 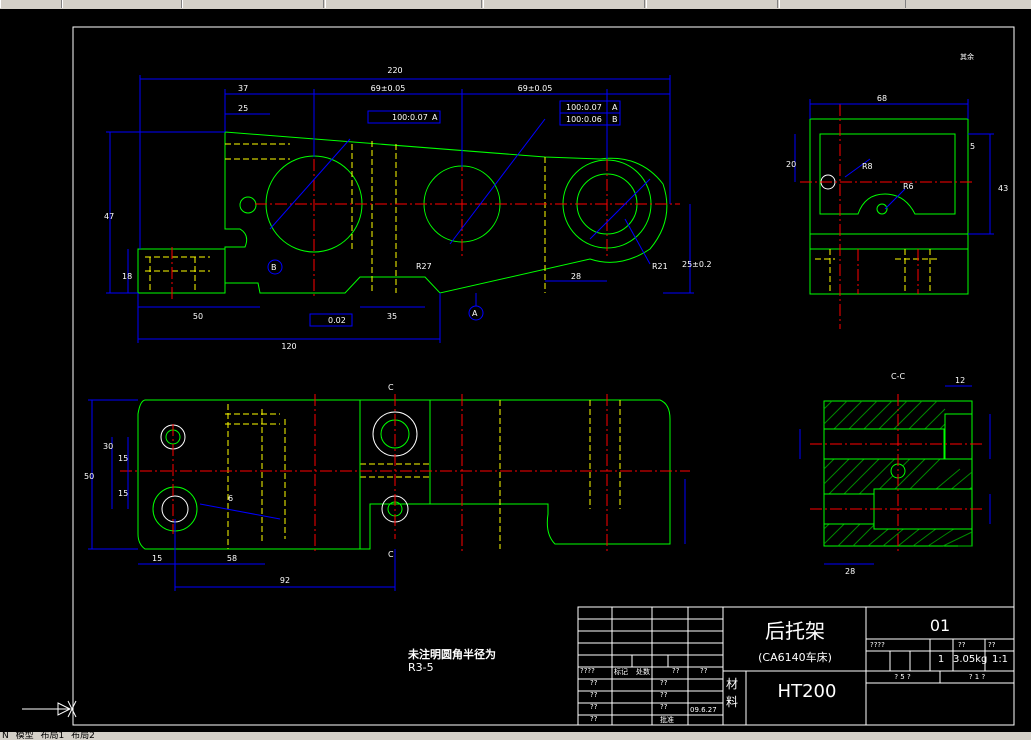 What do you see at coordinates (732, 693) in the screenshot?
I see `material-label: 材料` at bounding box center [732, 693].